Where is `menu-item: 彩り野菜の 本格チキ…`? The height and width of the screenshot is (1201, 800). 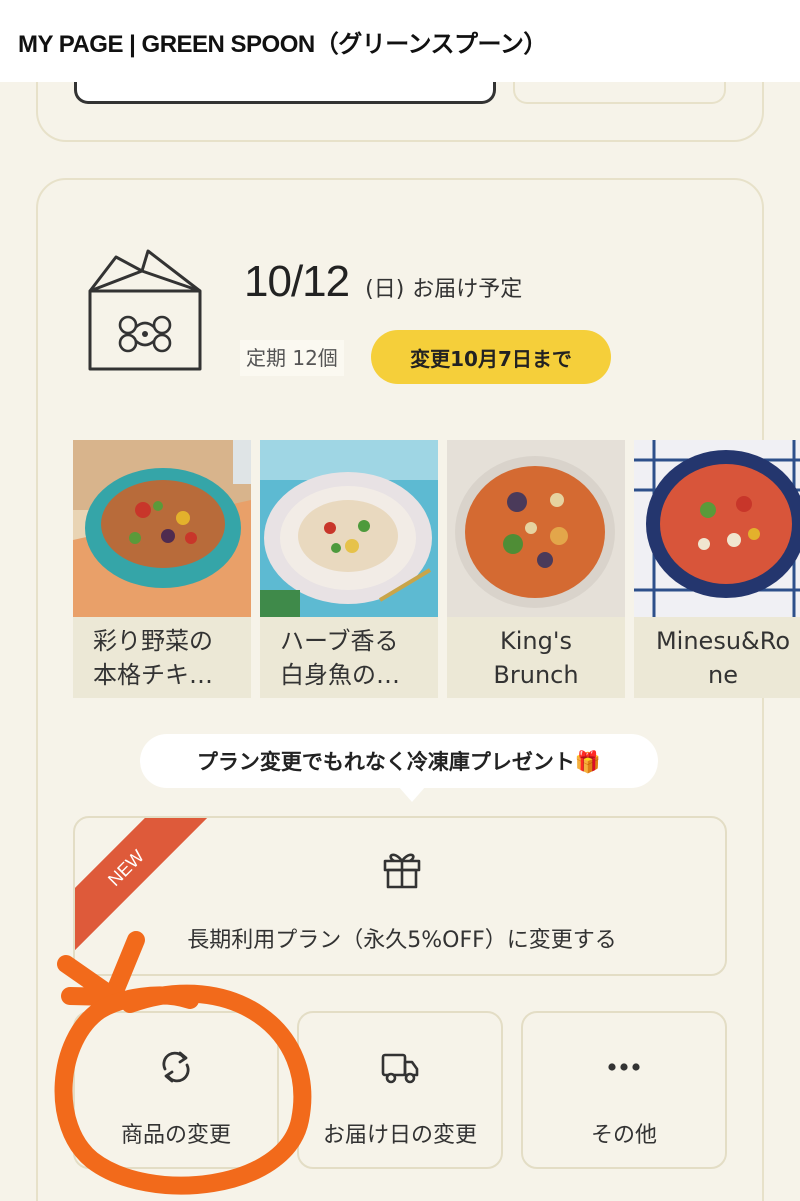 menu-item: 彩り野菜の 本格チキ… is located at coordinates (162, 569).